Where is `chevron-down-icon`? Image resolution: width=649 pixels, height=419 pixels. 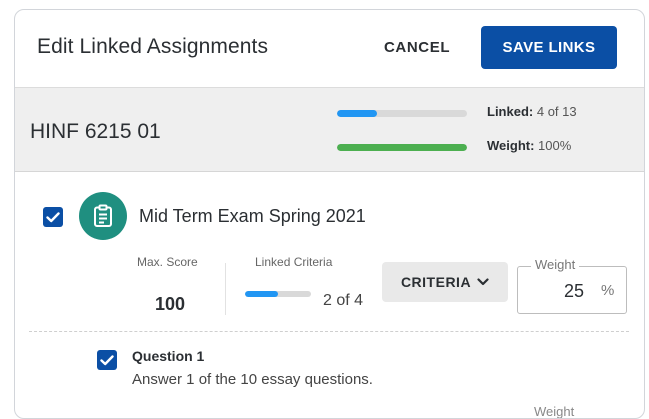
chevron-down-icon is located at coordinates (483, 282).